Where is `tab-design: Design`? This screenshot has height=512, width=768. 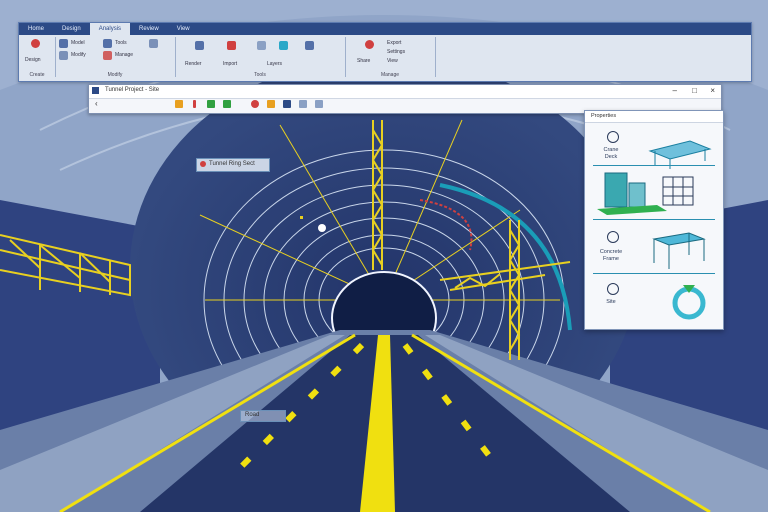 tab-design: Design is located at coordinates (71, 29).